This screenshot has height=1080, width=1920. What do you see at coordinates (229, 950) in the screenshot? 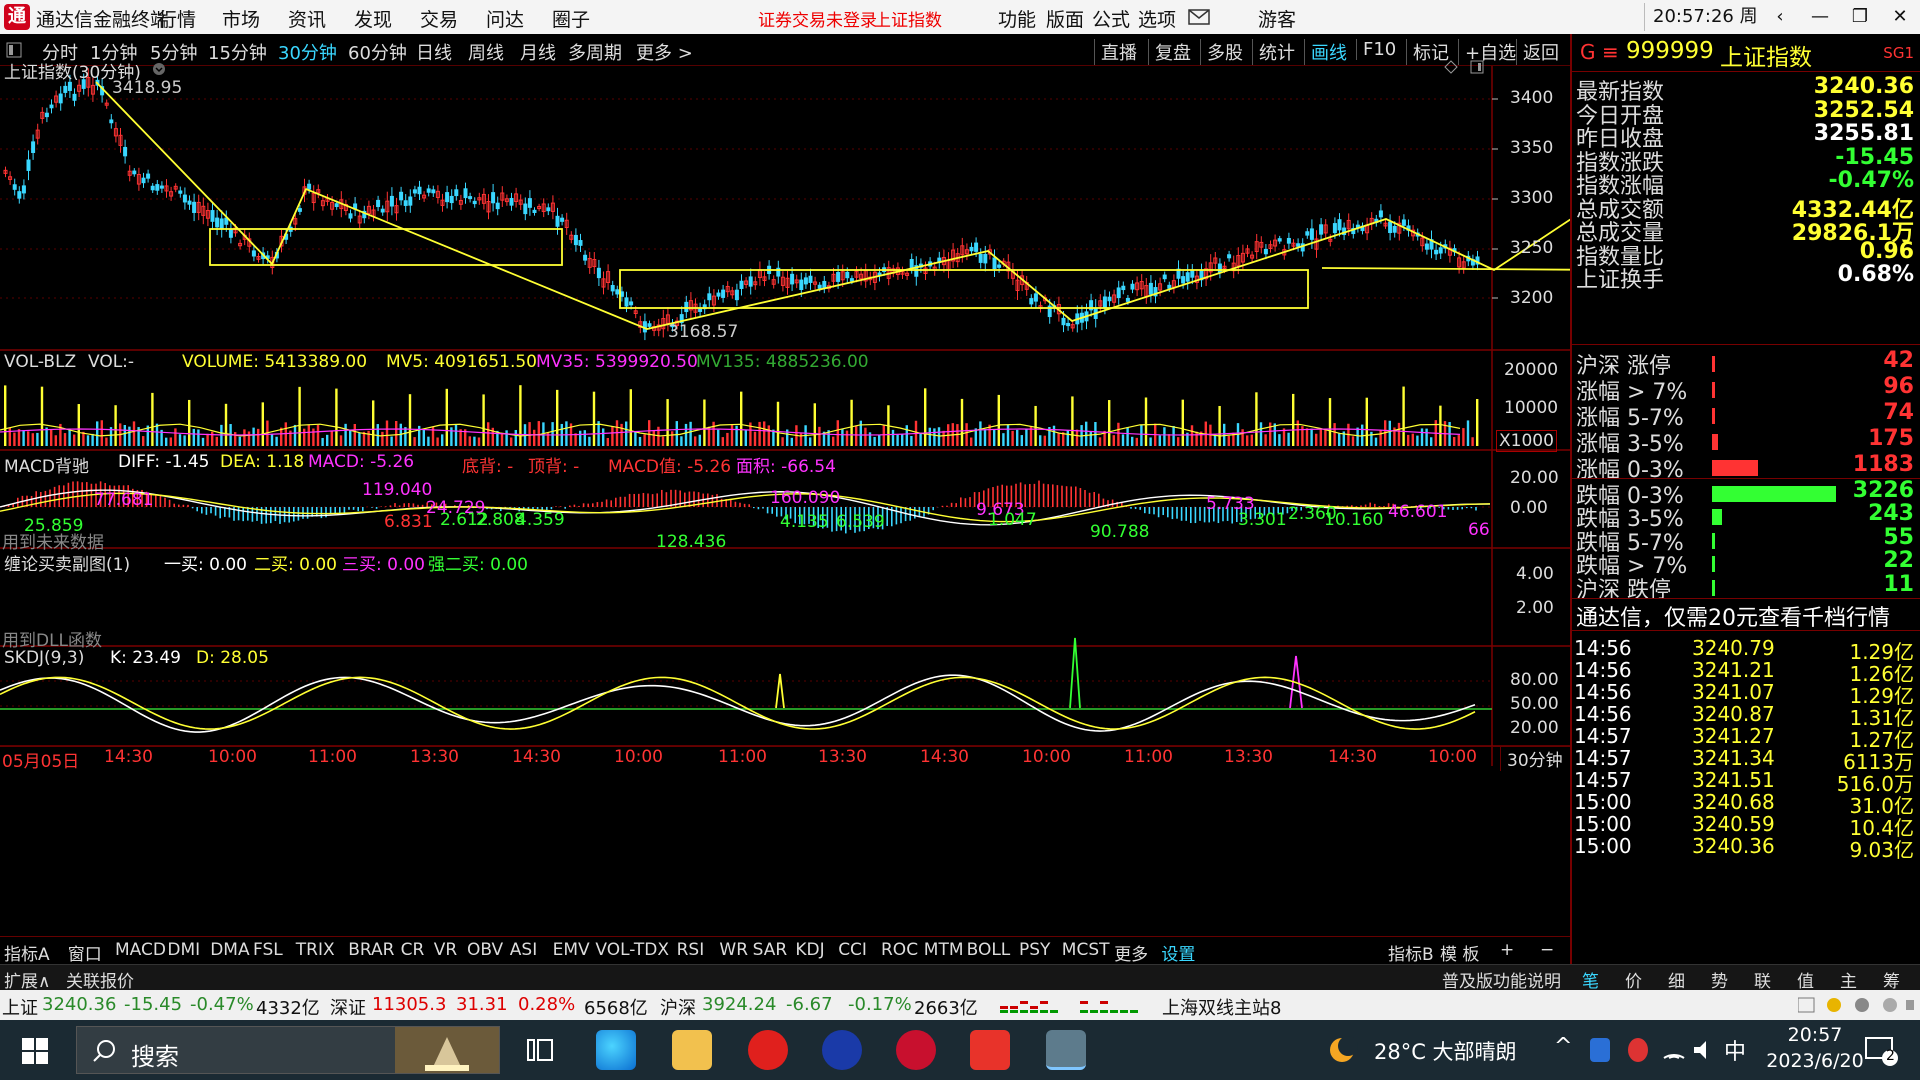
I see `indicator-tab: DMA` at bounding box center [229, 950].